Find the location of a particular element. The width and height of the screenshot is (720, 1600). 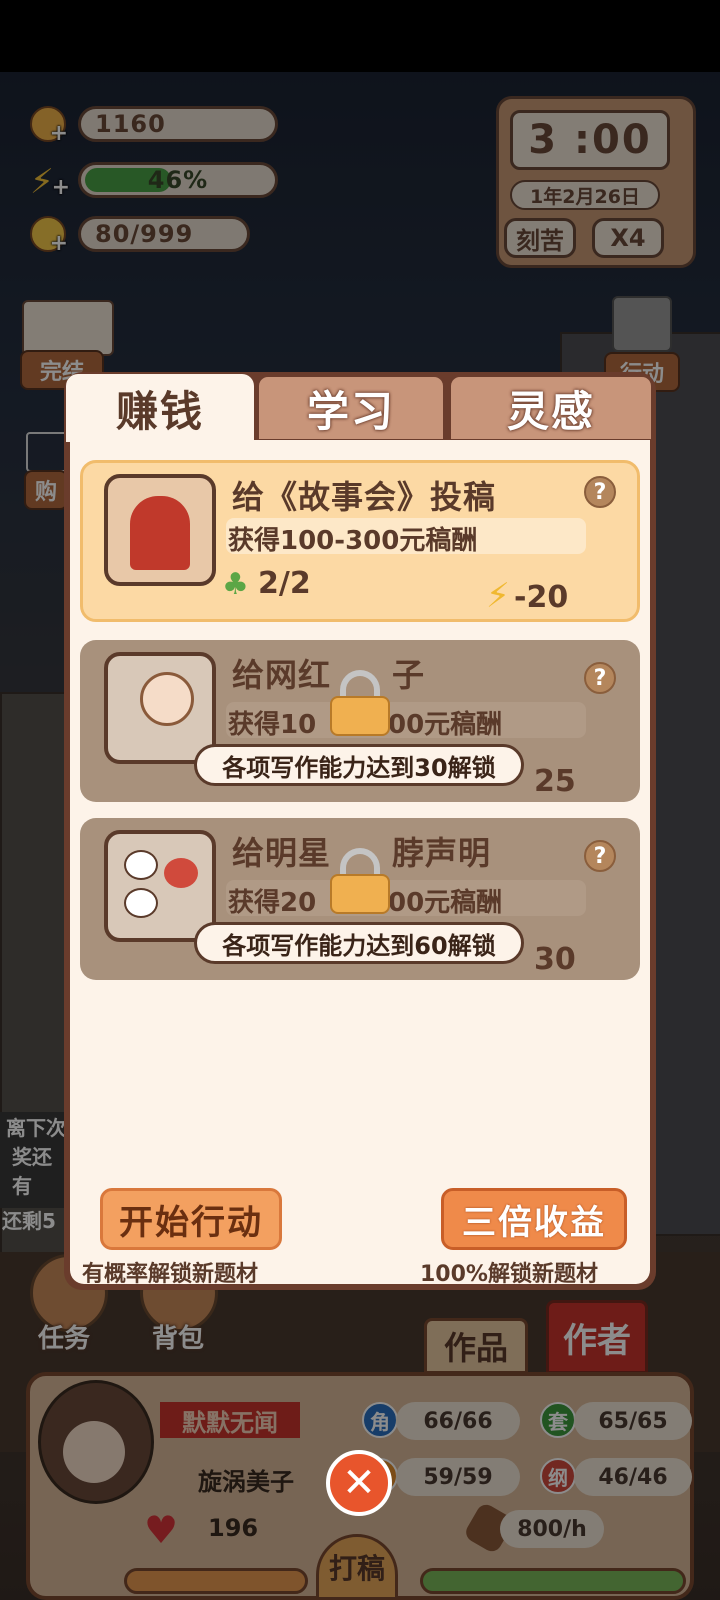

unlock-tooltip: 各项写作能力达到30解锁 is located at coordinates (359, 765).